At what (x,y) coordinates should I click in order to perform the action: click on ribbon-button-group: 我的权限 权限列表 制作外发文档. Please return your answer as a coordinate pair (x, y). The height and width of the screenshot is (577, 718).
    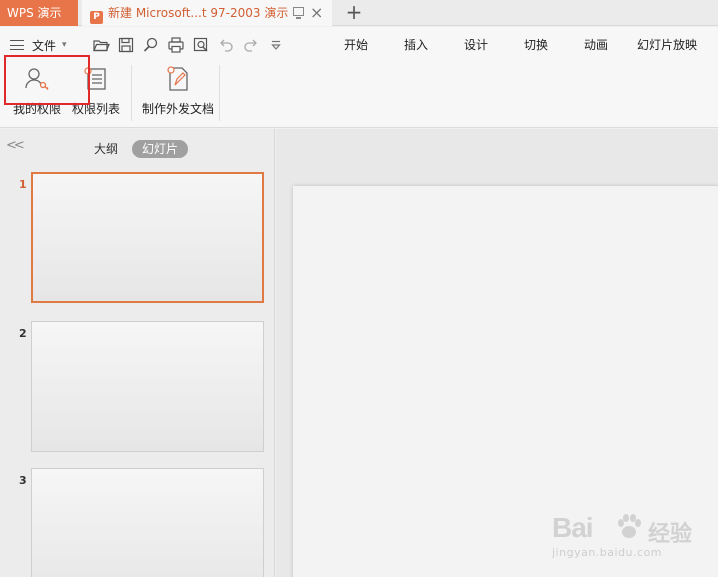
    Looking at the image, I should click on (114, 94).